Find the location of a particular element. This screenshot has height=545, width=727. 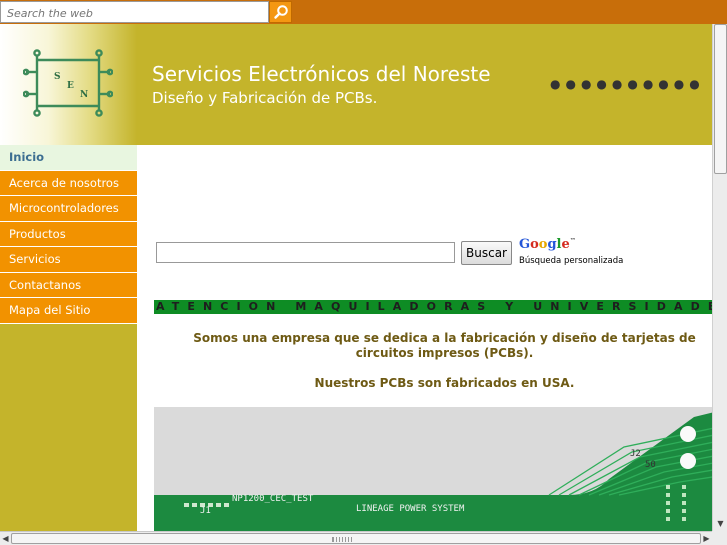

pcb-label-50: 50 is located at coordinates (650, 465).